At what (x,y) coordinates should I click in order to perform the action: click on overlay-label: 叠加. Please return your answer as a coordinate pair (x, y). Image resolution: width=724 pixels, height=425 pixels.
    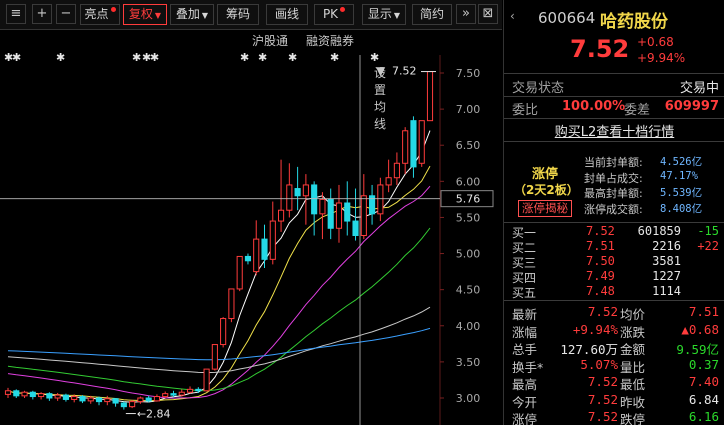
    Looking at the image, I should click on (187, 14).